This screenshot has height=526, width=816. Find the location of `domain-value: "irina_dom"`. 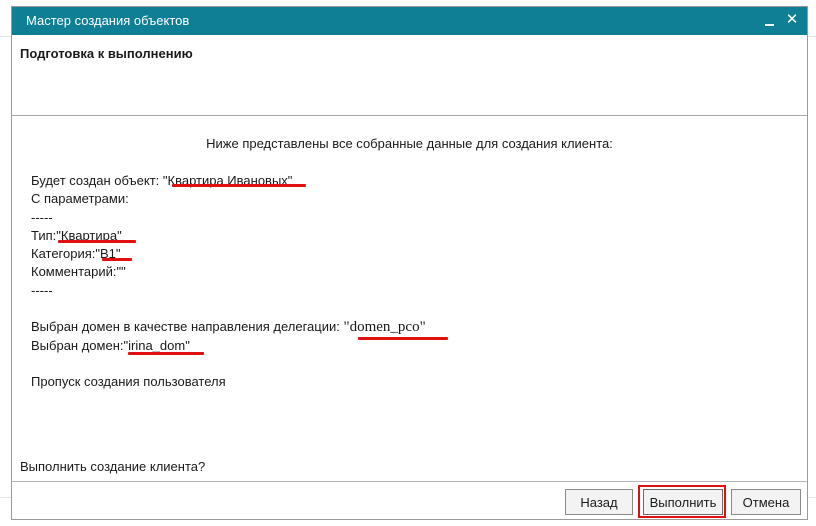

domain-value: "irina_dom" is located at coordinates (156, 345).